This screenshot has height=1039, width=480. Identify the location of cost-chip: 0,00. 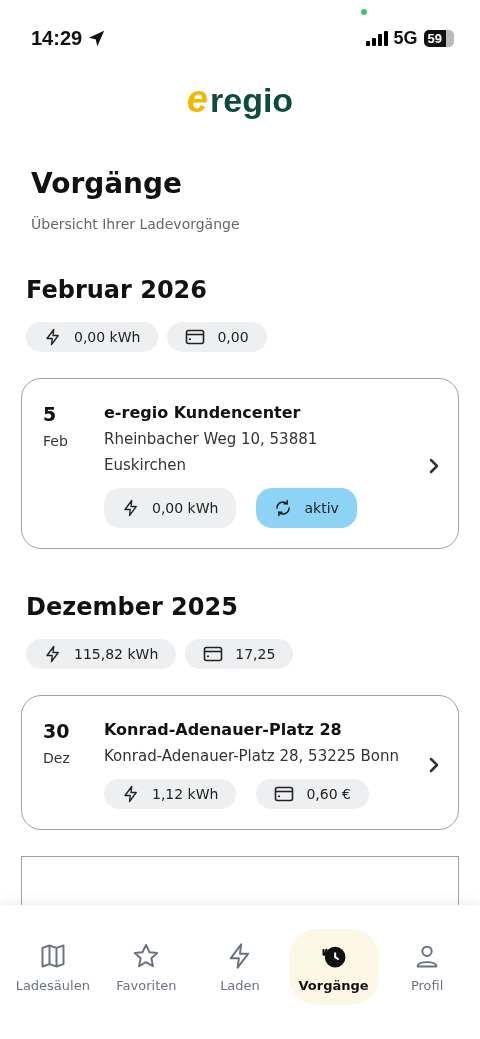
(217, 337).